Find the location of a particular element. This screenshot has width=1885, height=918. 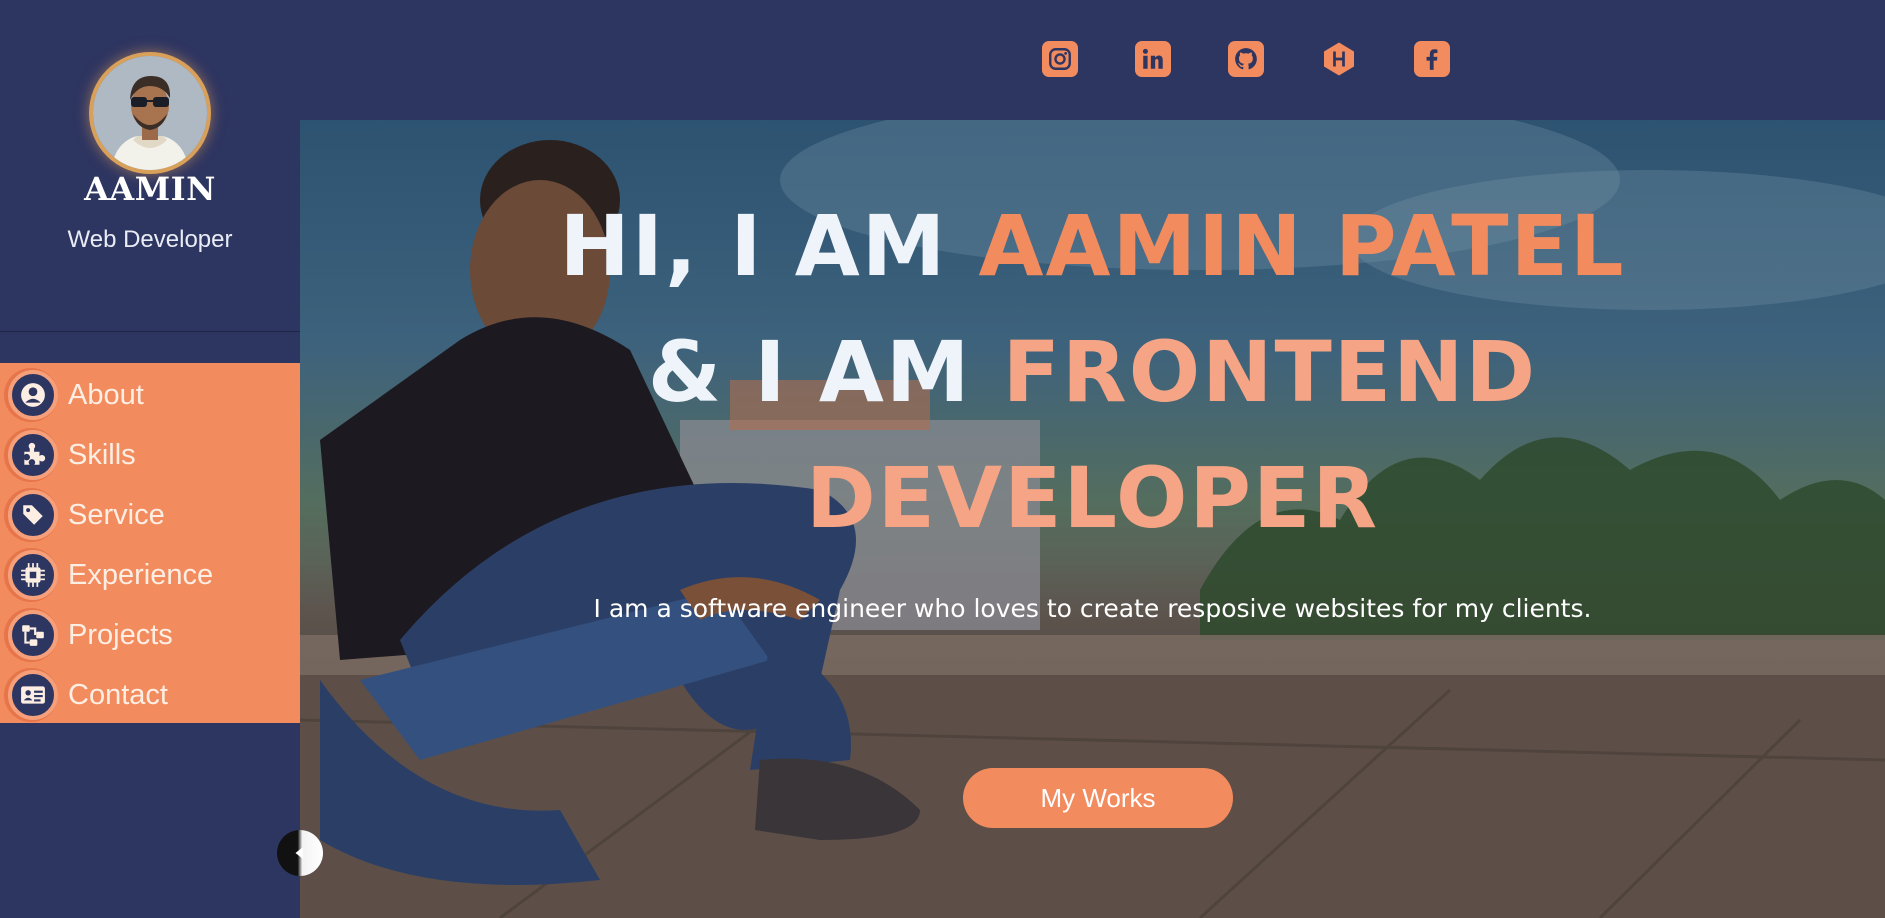

sidebar-item-experience: Experience is located at coordinates (154, 575).